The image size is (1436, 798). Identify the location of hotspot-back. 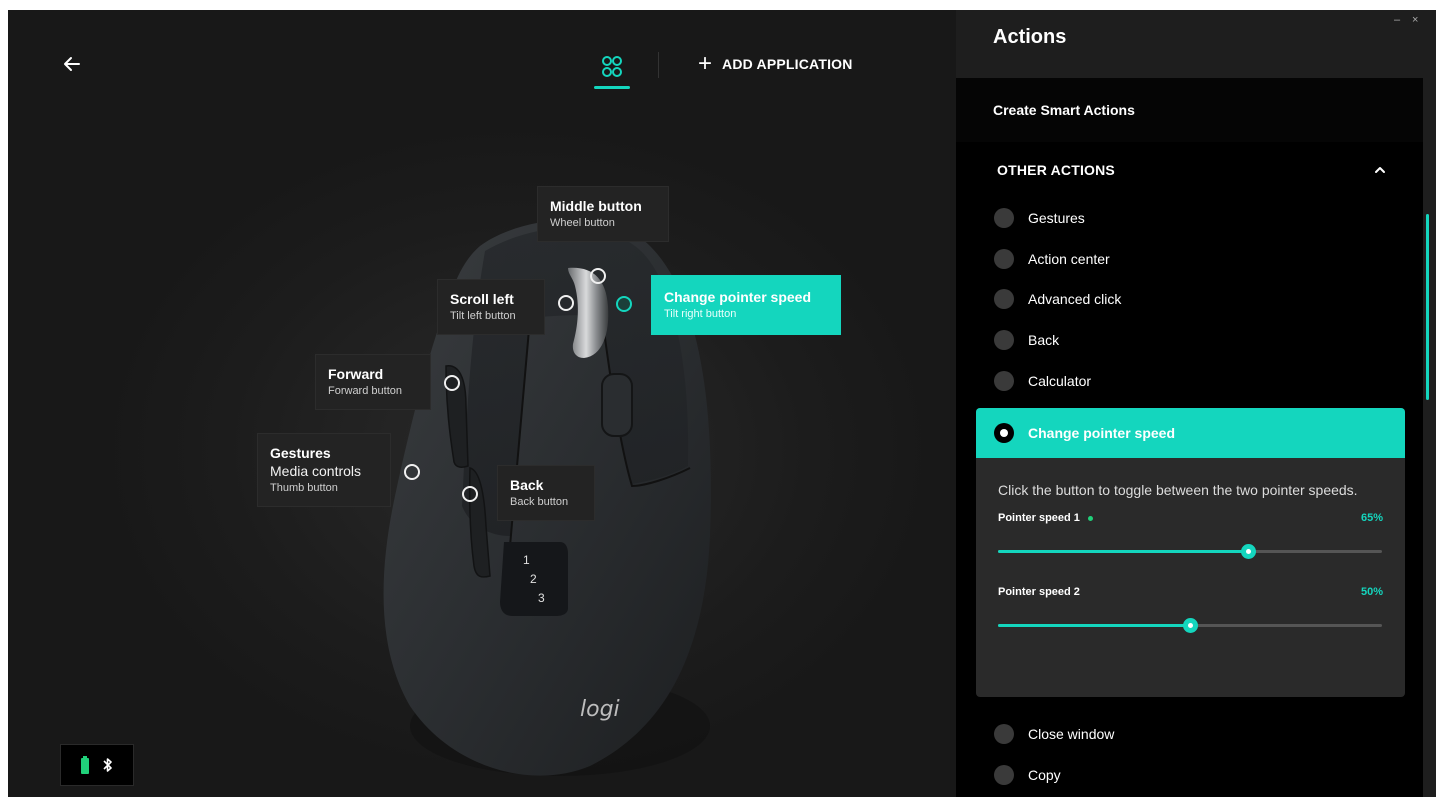
(470, 494).